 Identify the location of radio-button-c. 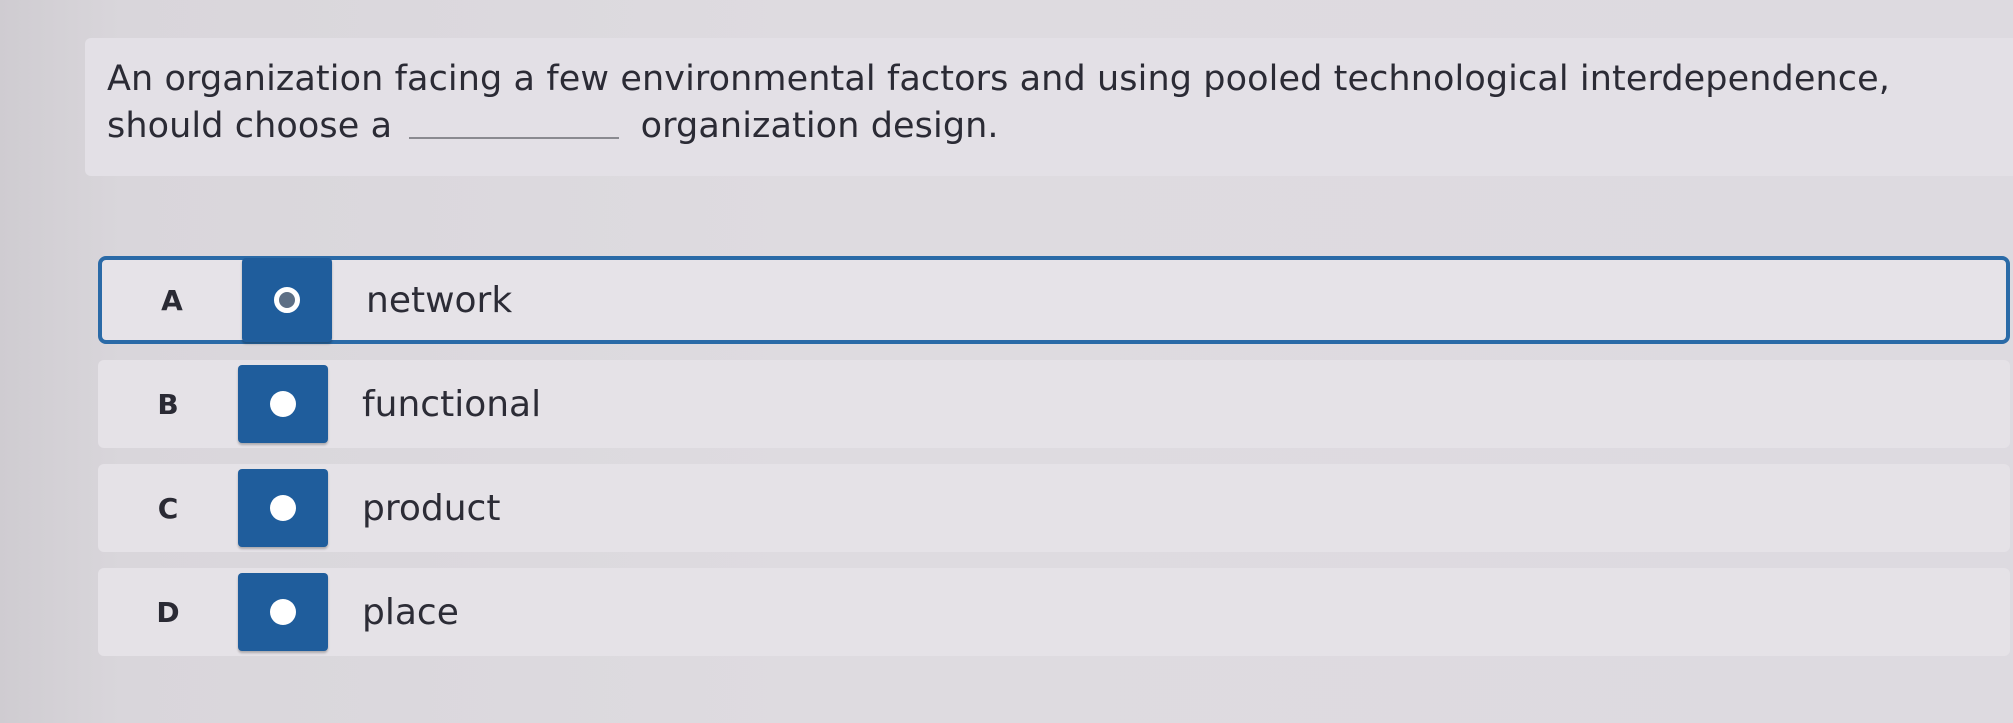
(283, 508).